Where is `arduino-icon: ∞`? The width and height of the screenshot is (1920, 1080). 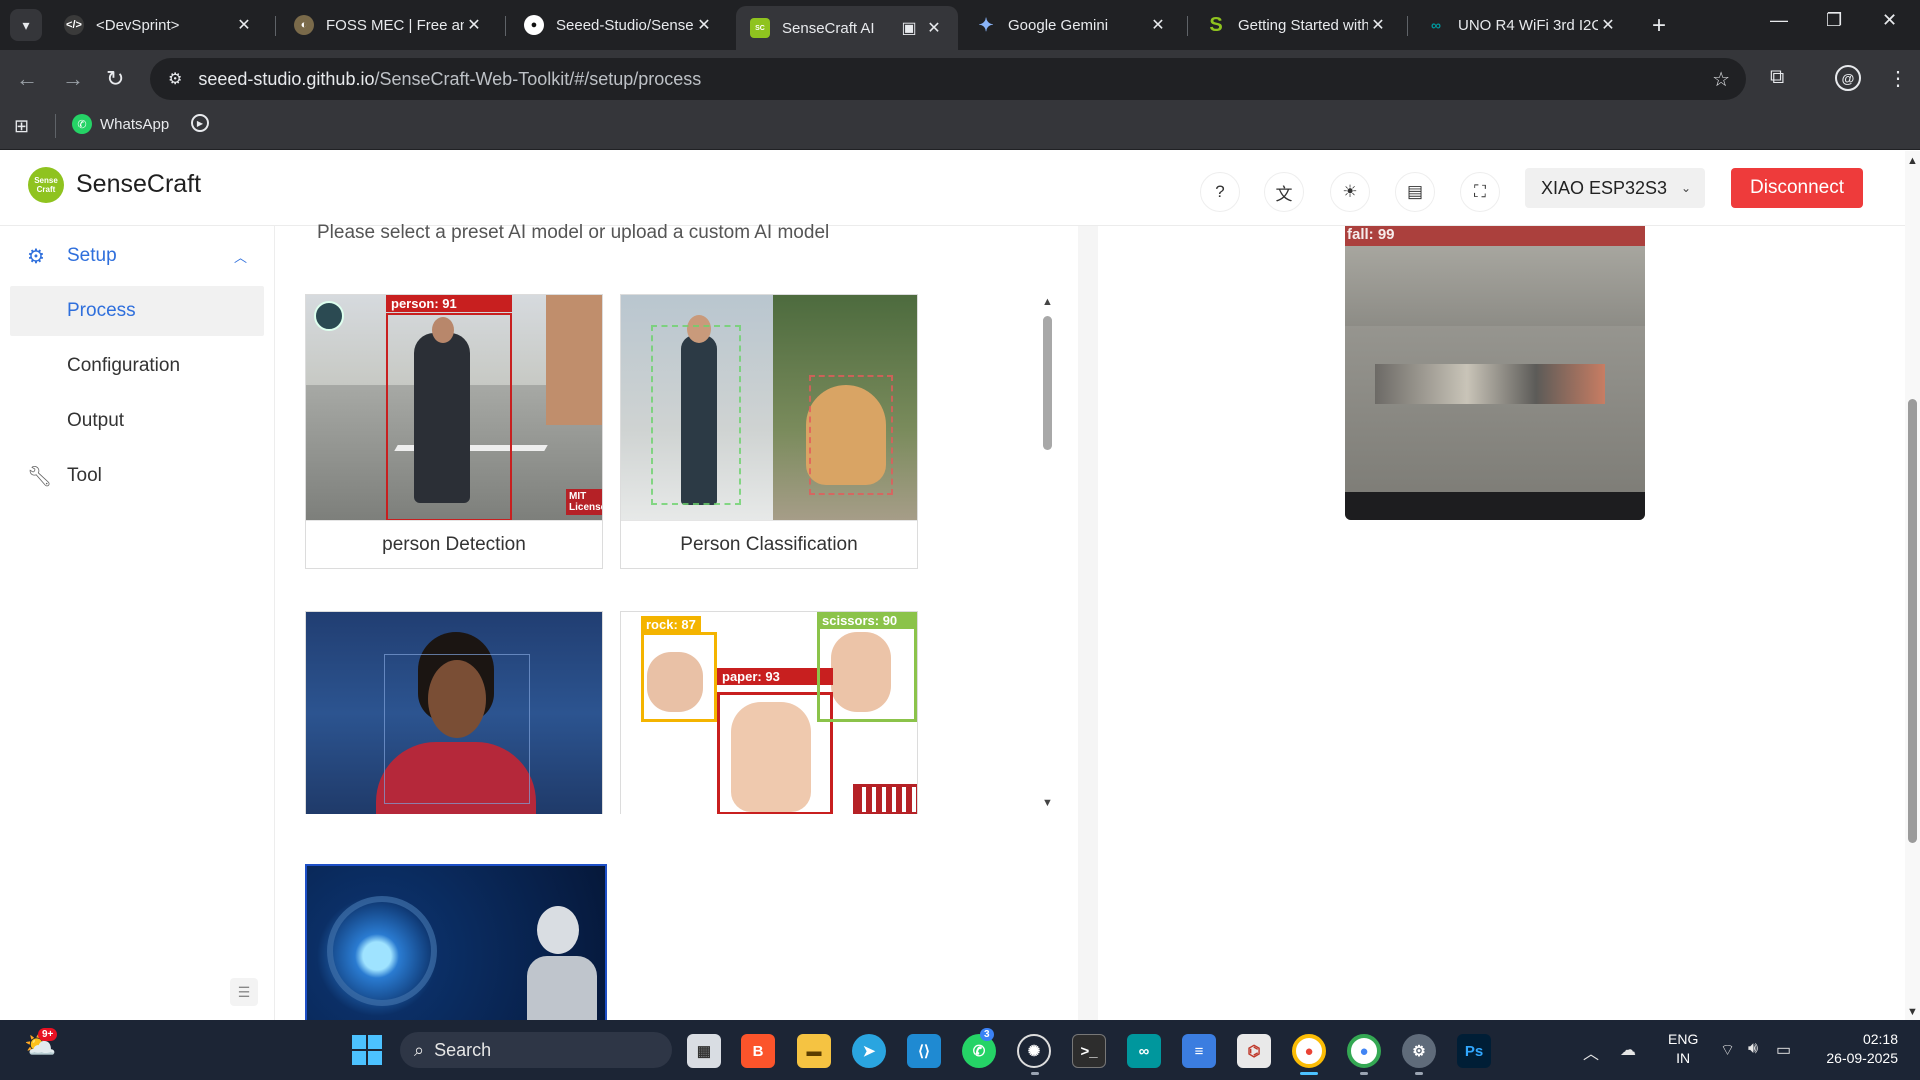 arduino-icon: ∞ is located at coordinates (1144, 1051).